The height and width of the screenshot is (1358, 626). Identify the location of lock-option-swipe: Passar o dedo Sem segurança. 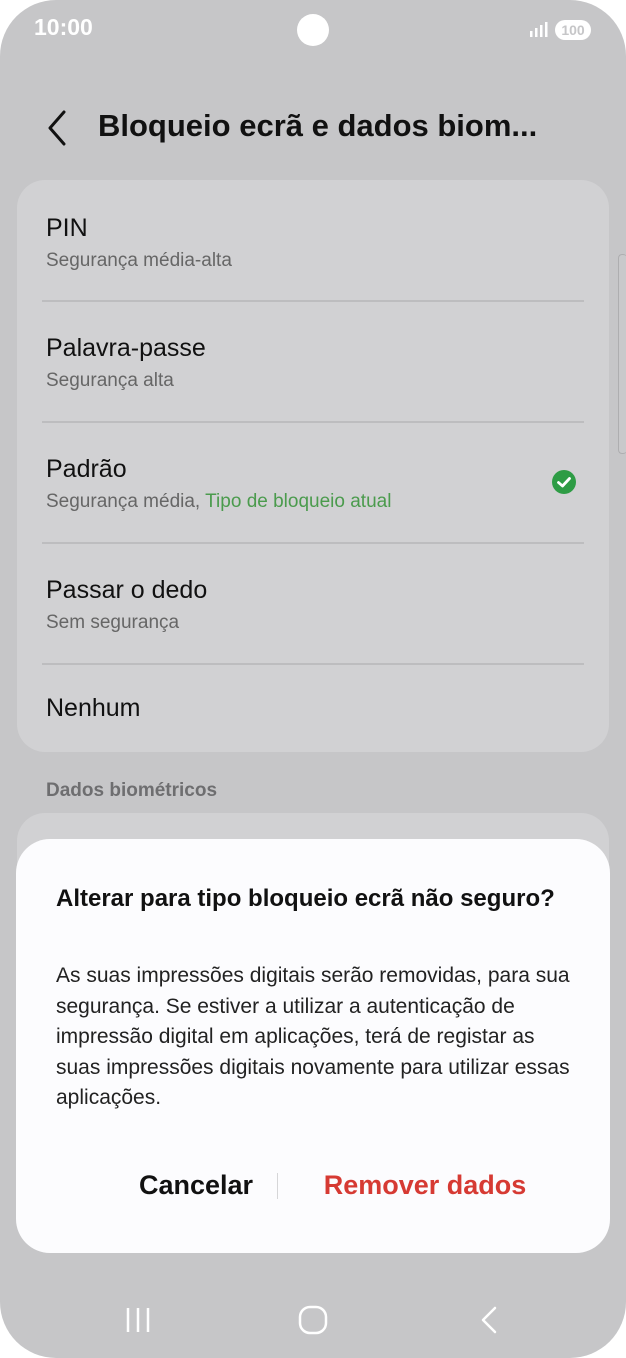
(313, 603).